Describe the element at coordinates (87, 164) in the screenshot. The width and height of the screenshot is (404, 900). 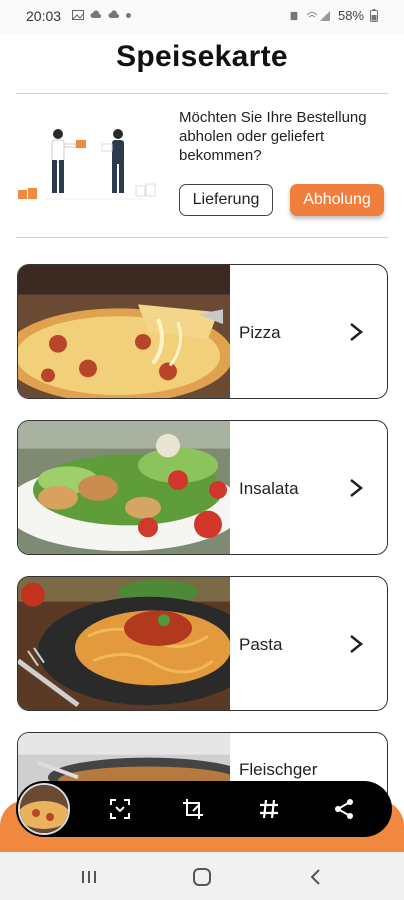
I see `delivery-illustration` at that location.